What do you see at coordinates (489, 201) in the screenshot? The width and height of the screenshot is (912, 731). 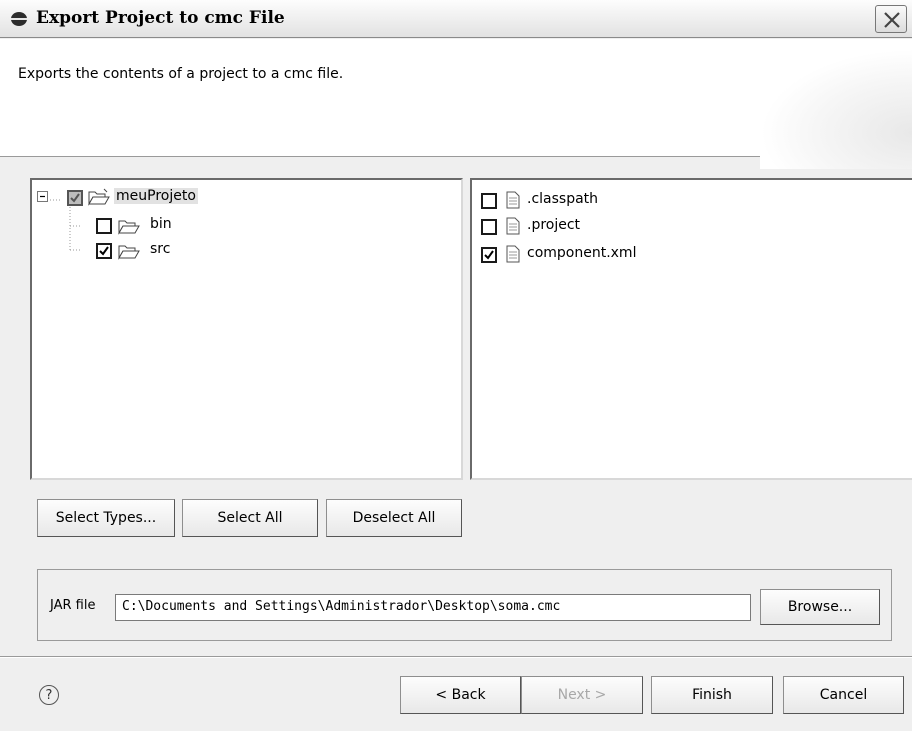 I see `checkbox-classpath` at bounding box center [489, 201].